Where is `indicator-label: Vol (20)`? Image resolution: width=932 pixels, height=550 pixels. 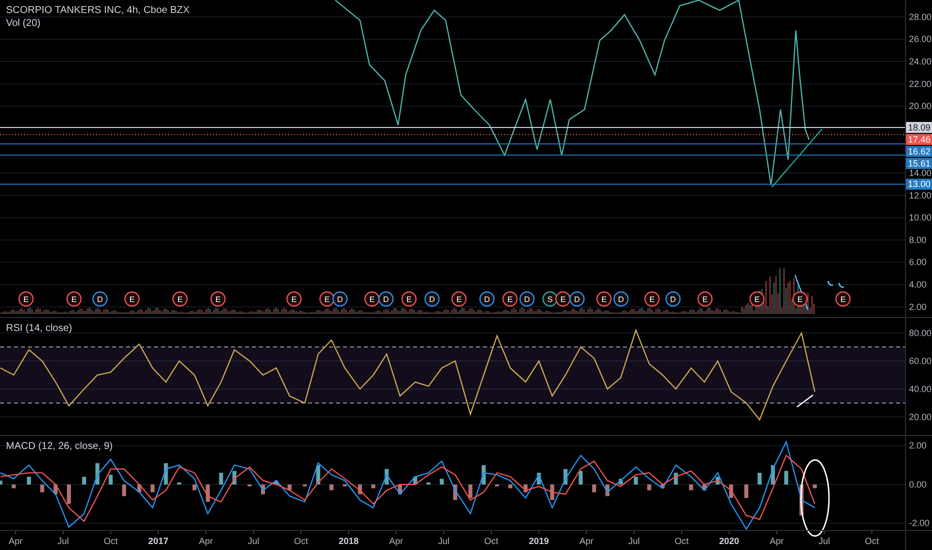
indicator-label: Vol (20) is located at coordinates (23, 23).